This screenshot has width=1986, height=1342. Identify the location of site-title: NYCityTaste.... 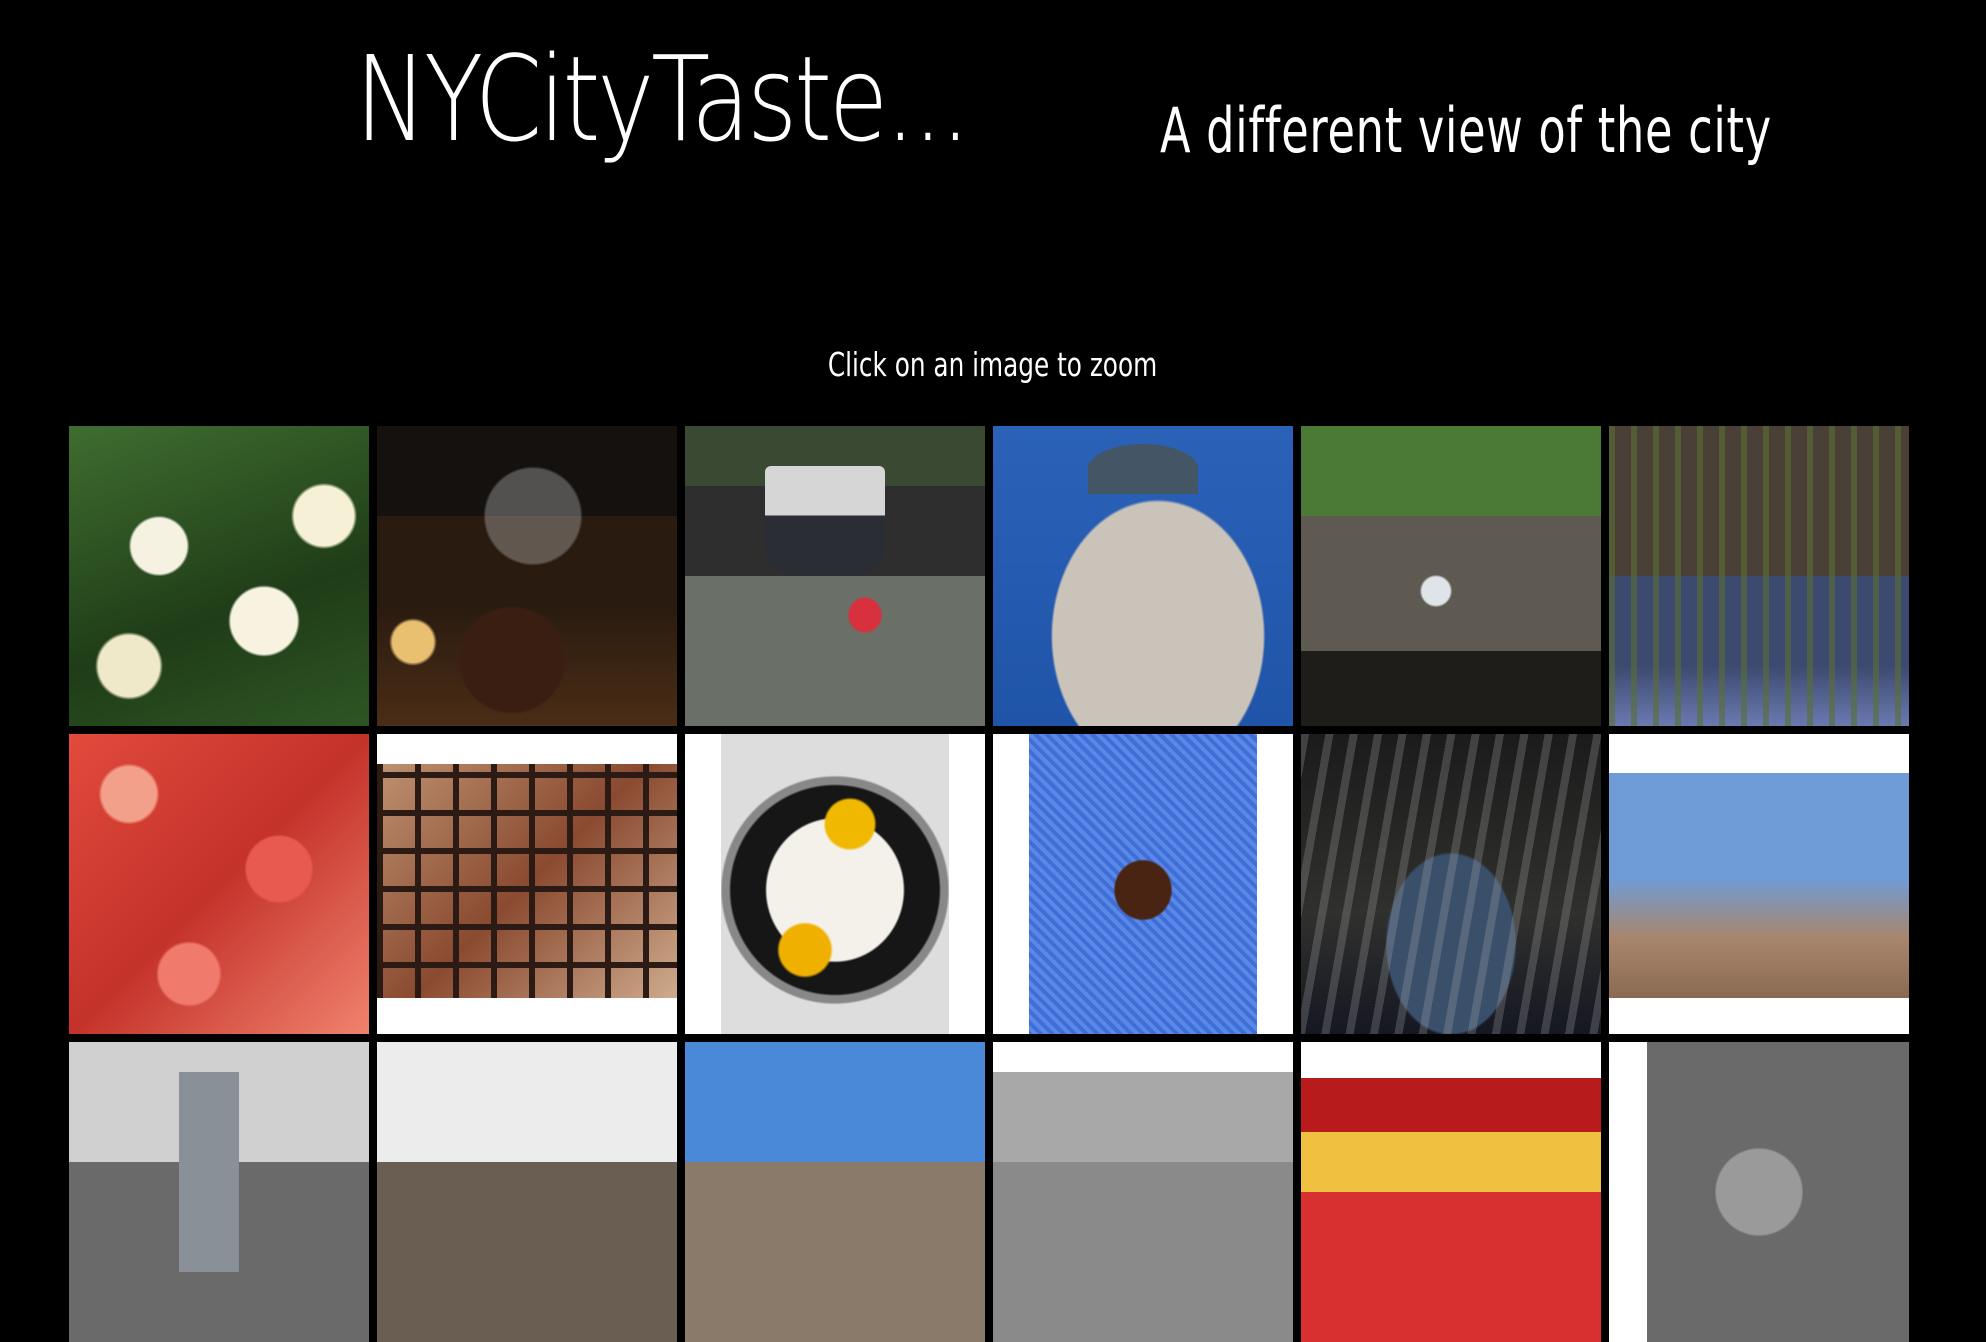
(663, 99).